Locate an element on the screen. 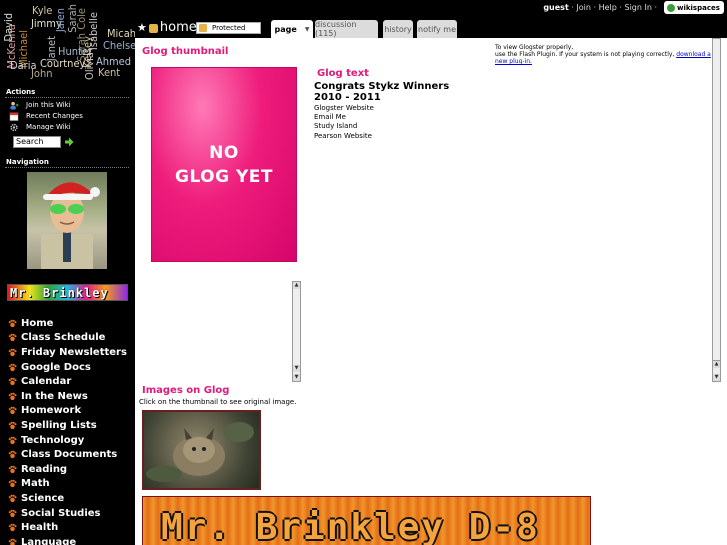 The image size is (727, 545). email-me-link: Email Me is located at coordinates (344, 117).